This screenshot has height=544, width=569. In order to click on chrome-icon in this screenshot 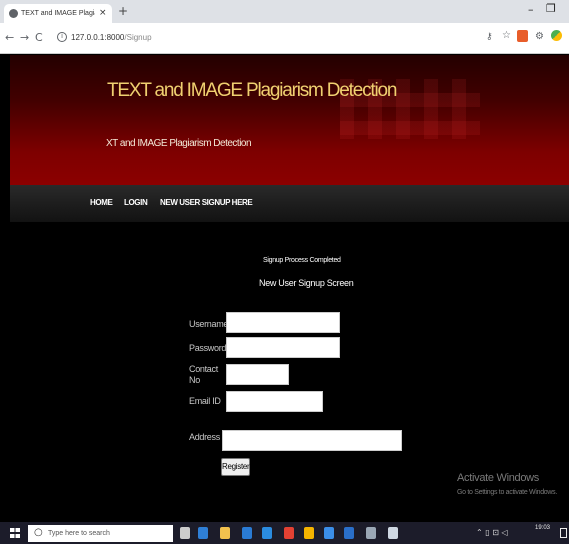, I will do `click(289, 533)`.